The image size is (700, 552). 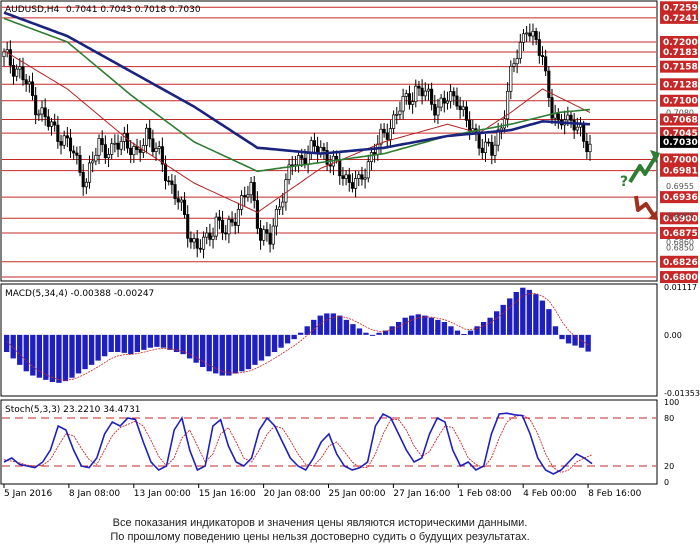 What do you see at coordinates (292, 494) in the screenshot?
I see `time-label: 20 Jan 08:00` at bounding box center [292, 494].